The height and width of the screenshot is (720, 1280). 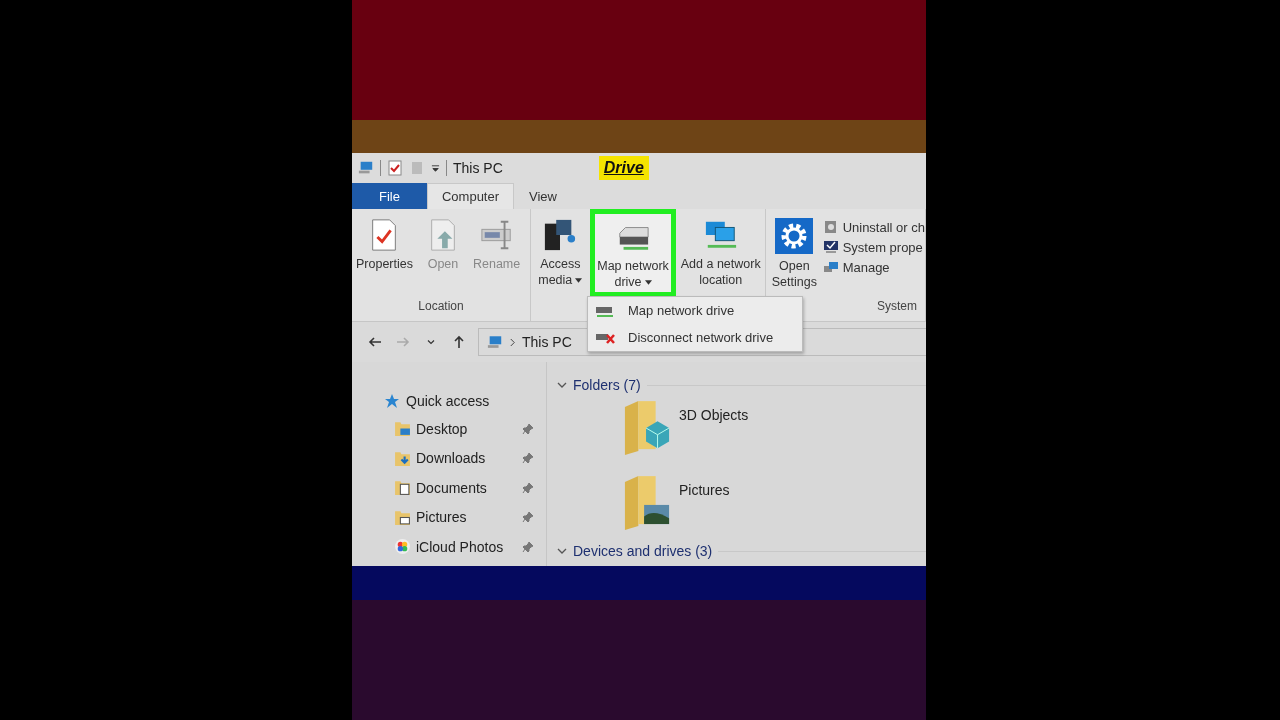 What do you see at coordinates (720, 253) in the screenshot?
I see `ribbon-button: Add a network location` at bounding box center [720, 253].